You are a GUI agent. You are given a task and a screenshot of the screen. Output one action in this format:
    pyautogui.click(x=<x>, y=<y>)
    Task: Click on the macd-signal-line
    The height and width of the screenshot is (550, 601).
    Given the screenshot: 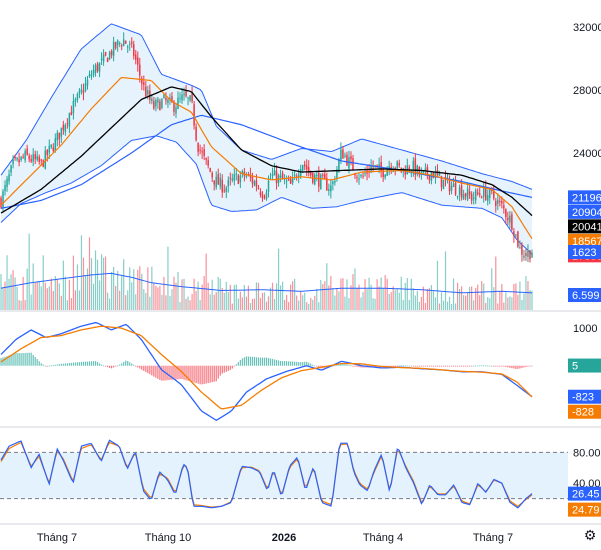 What is the action you would take?
    pyautogui.click(x=266, y=367)
    